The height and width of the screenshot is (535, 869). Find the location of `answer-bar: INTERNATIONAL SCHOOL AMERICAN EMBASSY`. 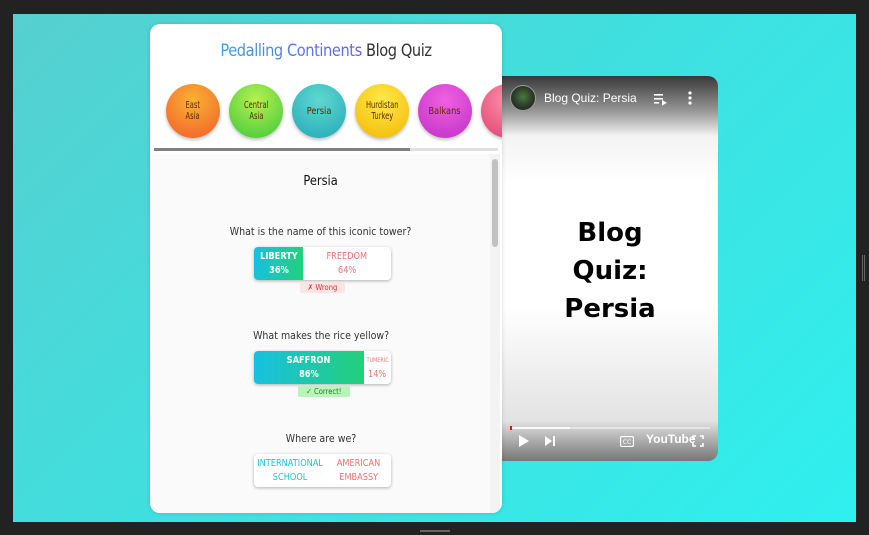

answer-bar: INTERNATIONAL SCHOOL AMERICAN EMBASSY is located at coordinates (322, 470).